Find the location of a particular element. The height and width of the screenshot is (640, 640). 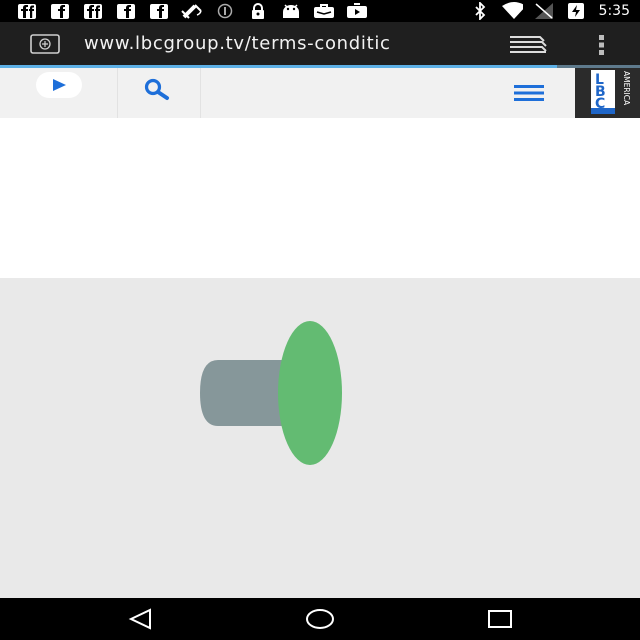

search-icon is located at coordinates (159, 93).